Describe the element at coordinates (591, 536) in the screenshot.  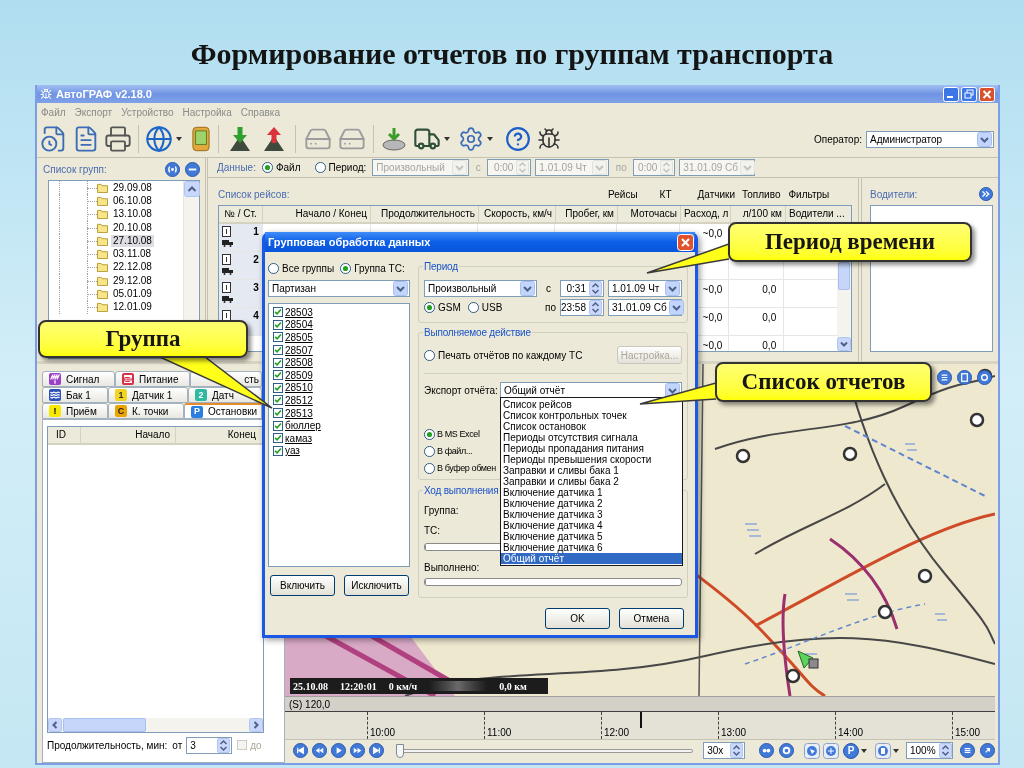
I see `dropdown-option: Включение датчика 5` at that location.